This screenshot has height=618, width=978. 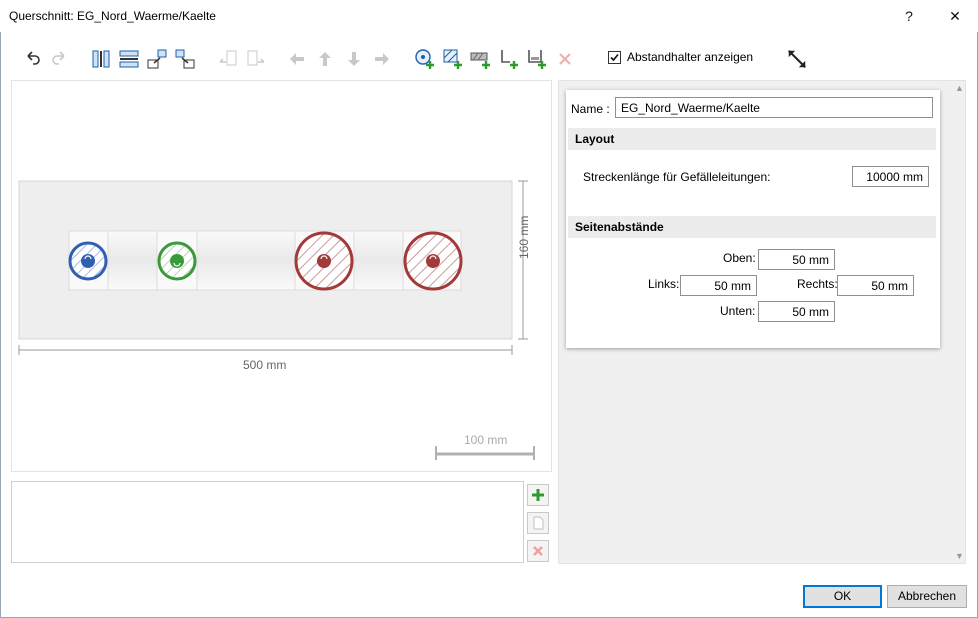 I want to click on close-button: ✕, so click(x=955, y=16).